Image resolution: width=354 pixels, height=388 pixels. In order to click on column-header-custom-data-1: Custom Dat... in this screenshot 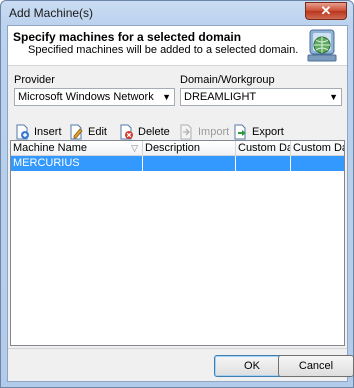, I will do `click(263, 148)`.